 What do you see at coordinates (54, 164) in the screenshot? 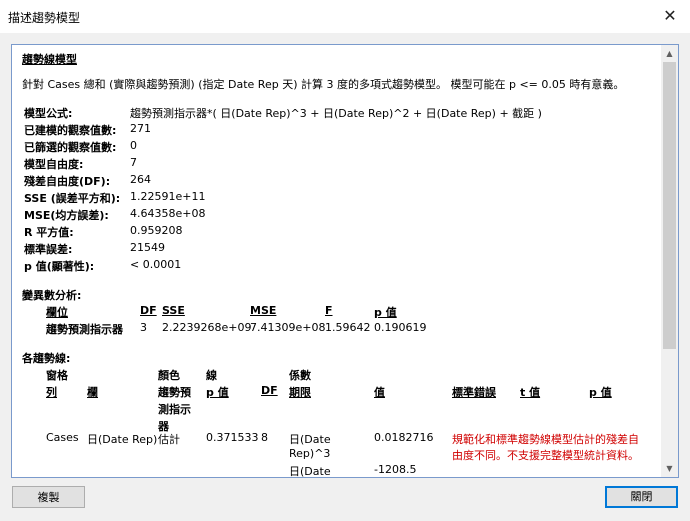
I see `stat-label: 模型自由度:` at bounding box center [54, 164].